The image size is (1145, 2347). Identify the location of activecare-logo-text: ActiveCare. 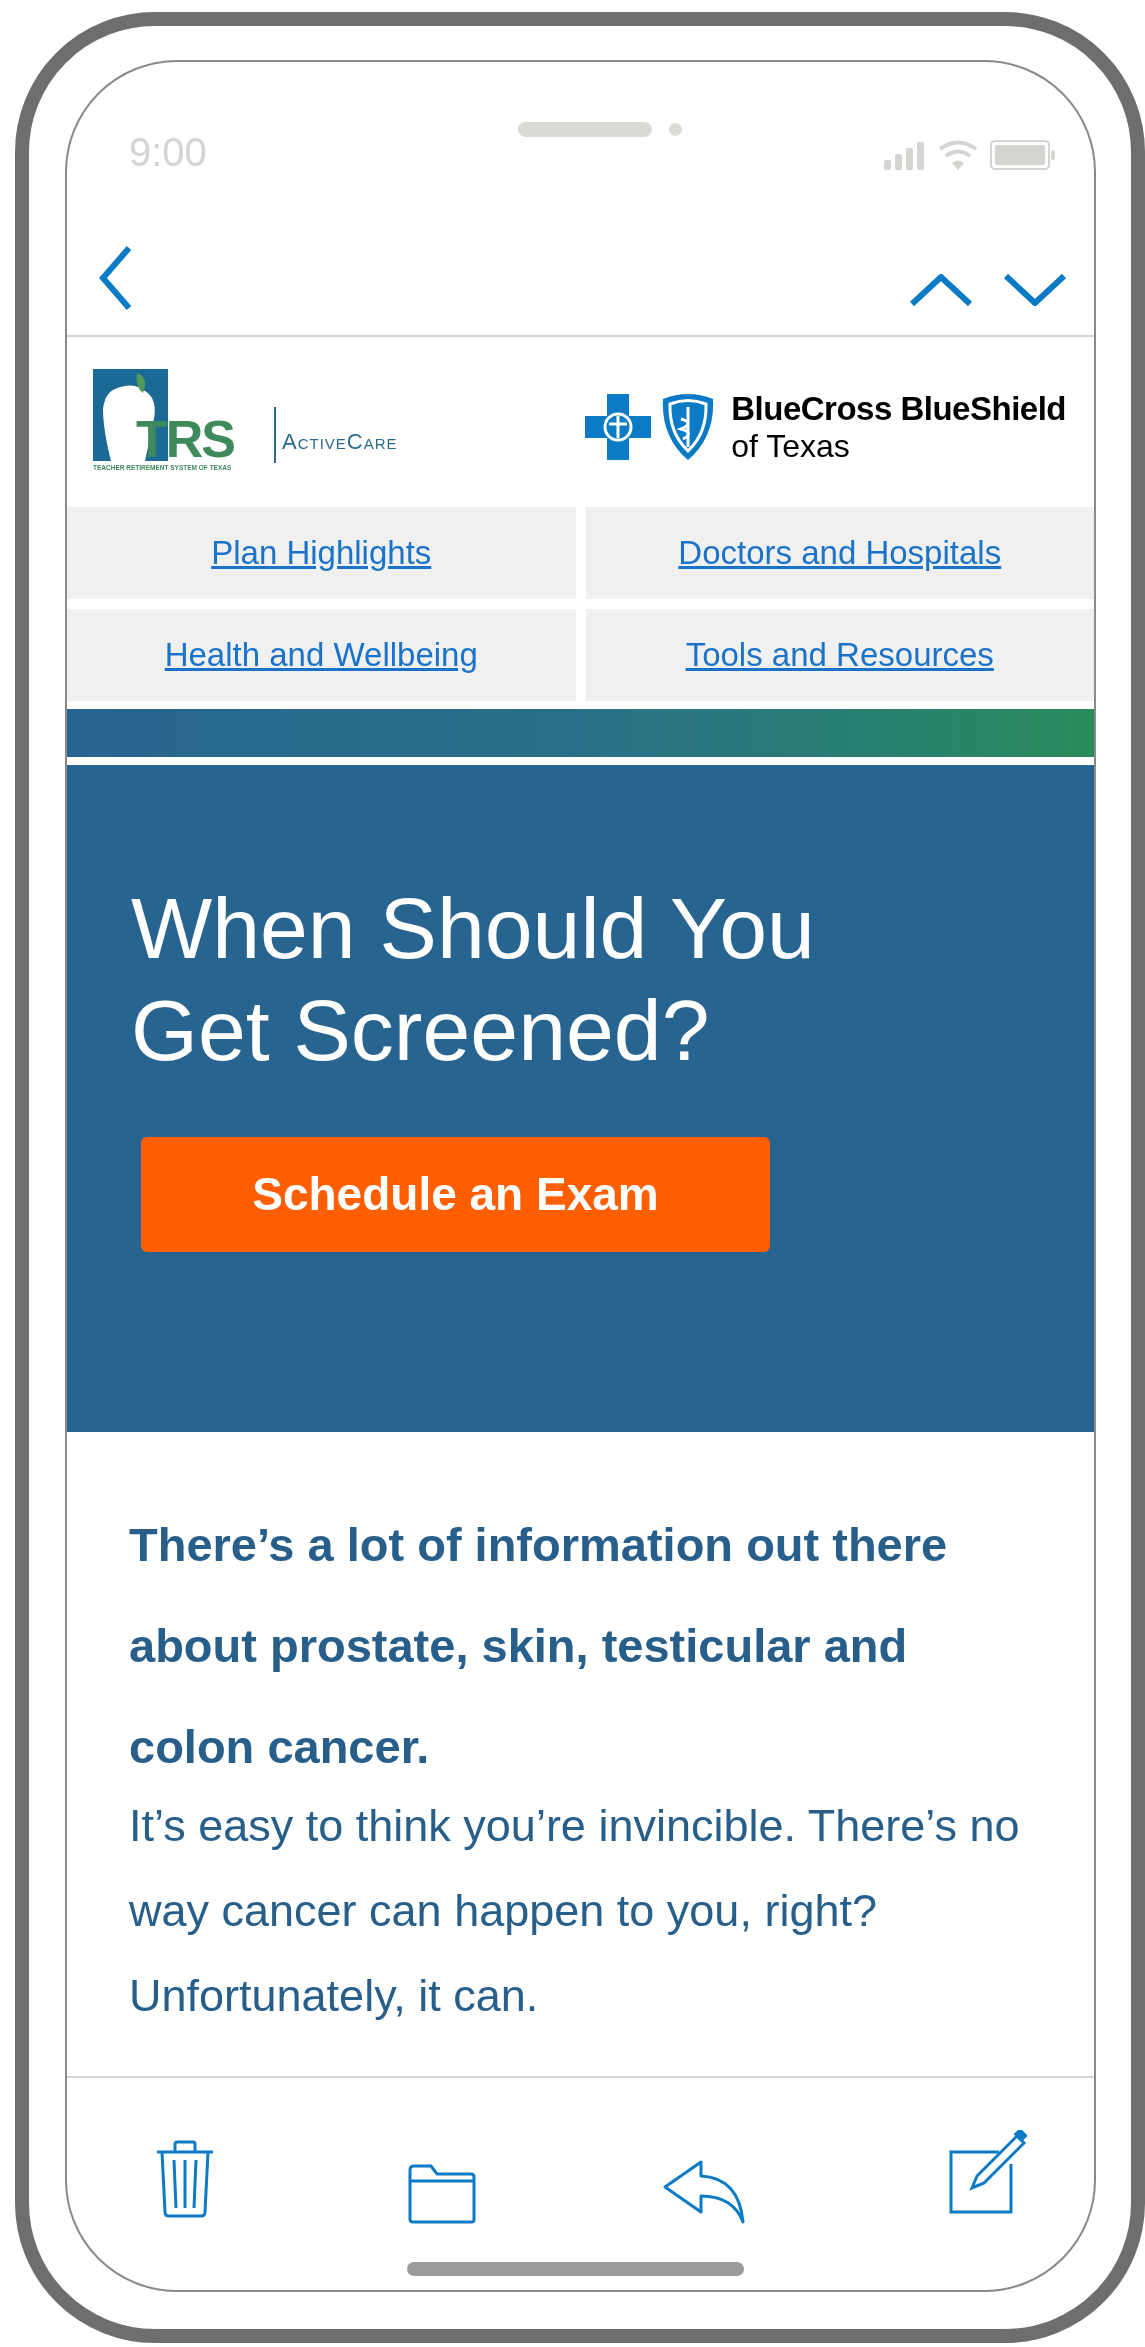
(340, 442).